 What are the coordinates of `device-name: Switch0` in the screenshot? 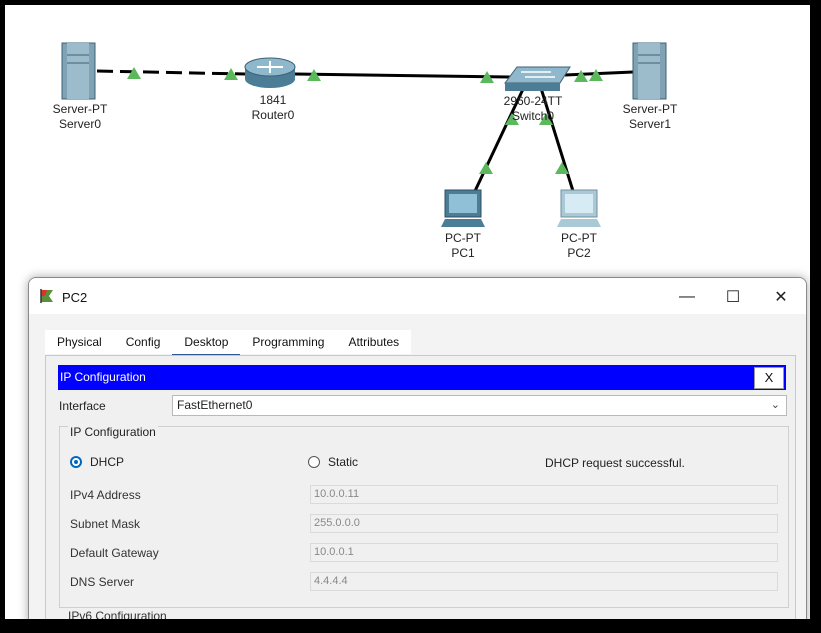 It's located at (533, 116).